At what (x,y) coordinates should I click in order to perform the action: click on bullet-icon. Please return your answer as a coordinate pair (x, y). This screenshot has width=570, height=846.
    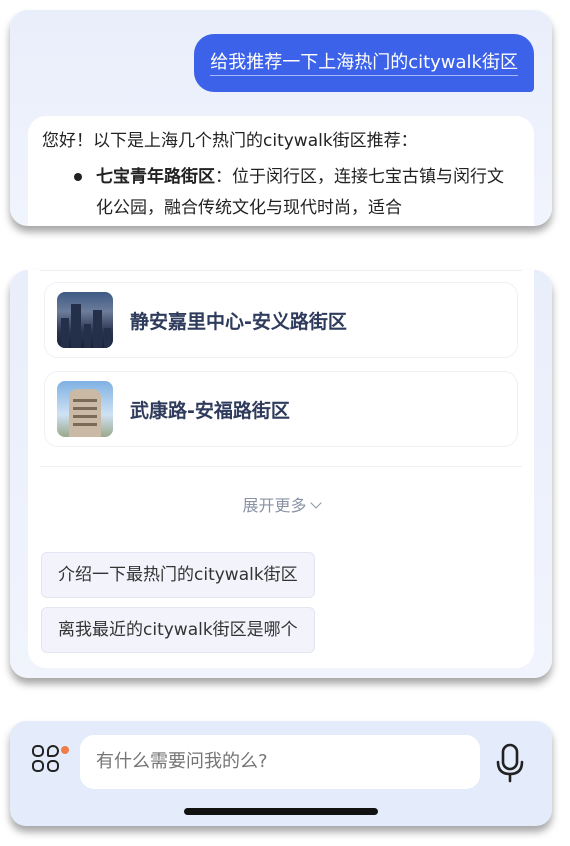
    Looking at the image, I should click on (78, 177).